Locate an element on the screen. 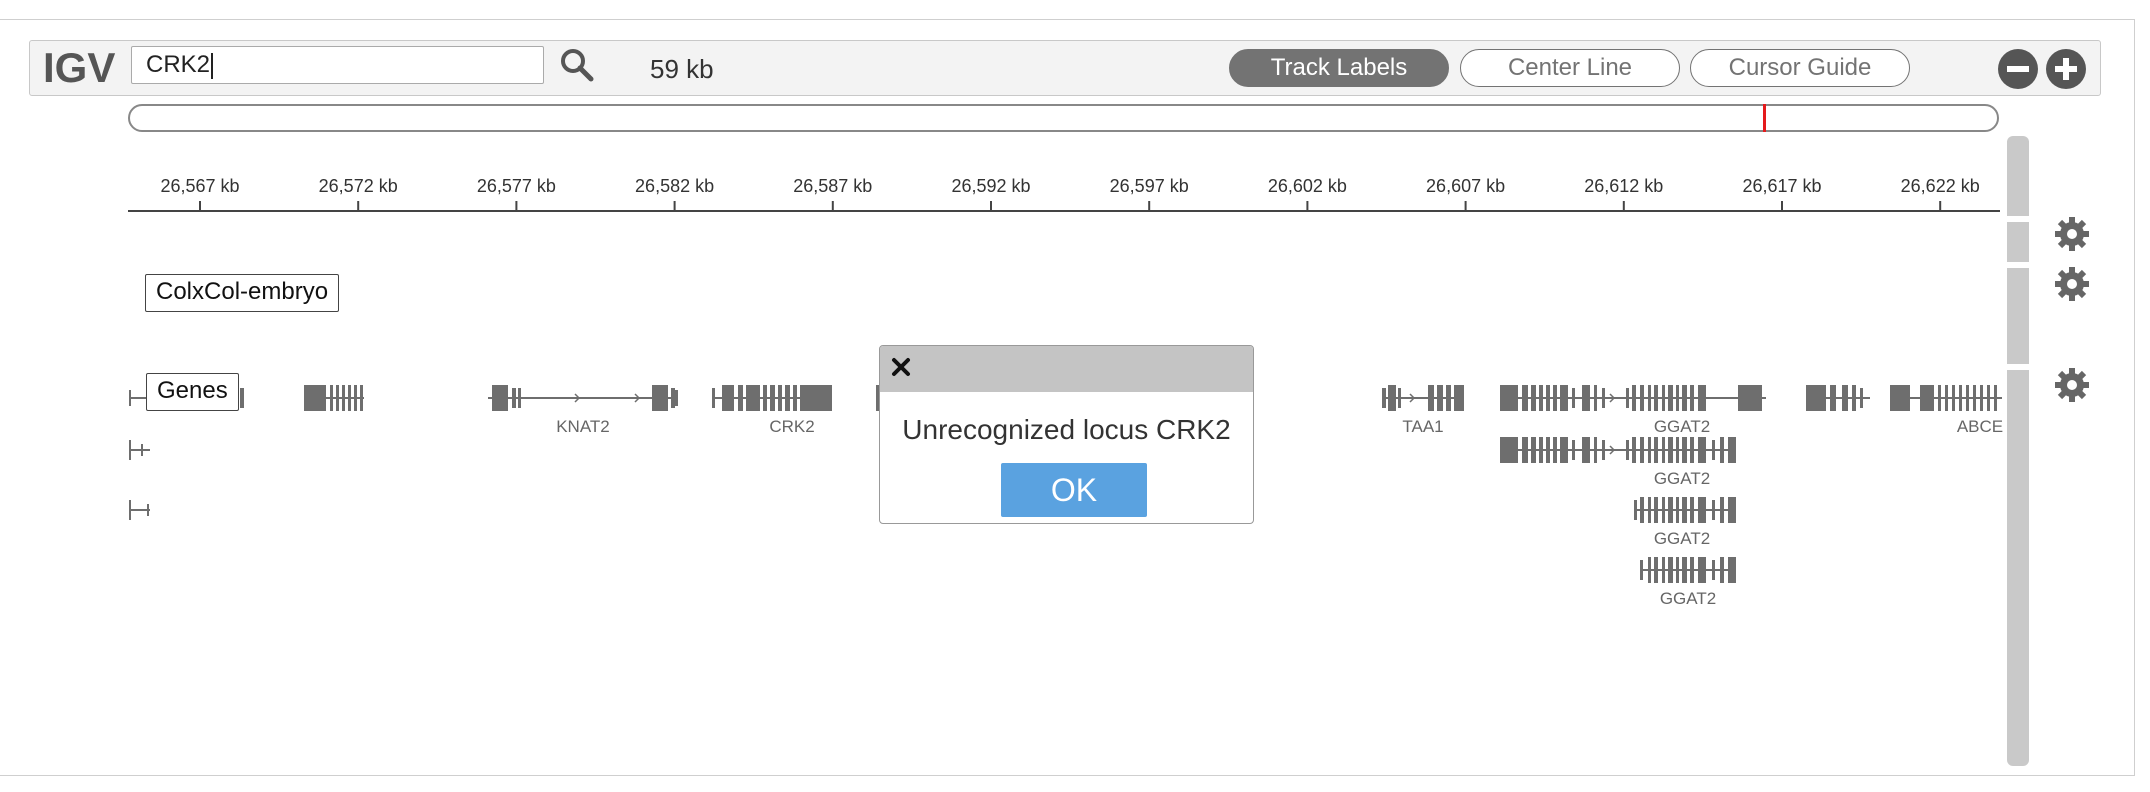 This screenshot has height=792, width=2150. ruler-tick-label: 26,582 kb is located at coordinates (674, 186).